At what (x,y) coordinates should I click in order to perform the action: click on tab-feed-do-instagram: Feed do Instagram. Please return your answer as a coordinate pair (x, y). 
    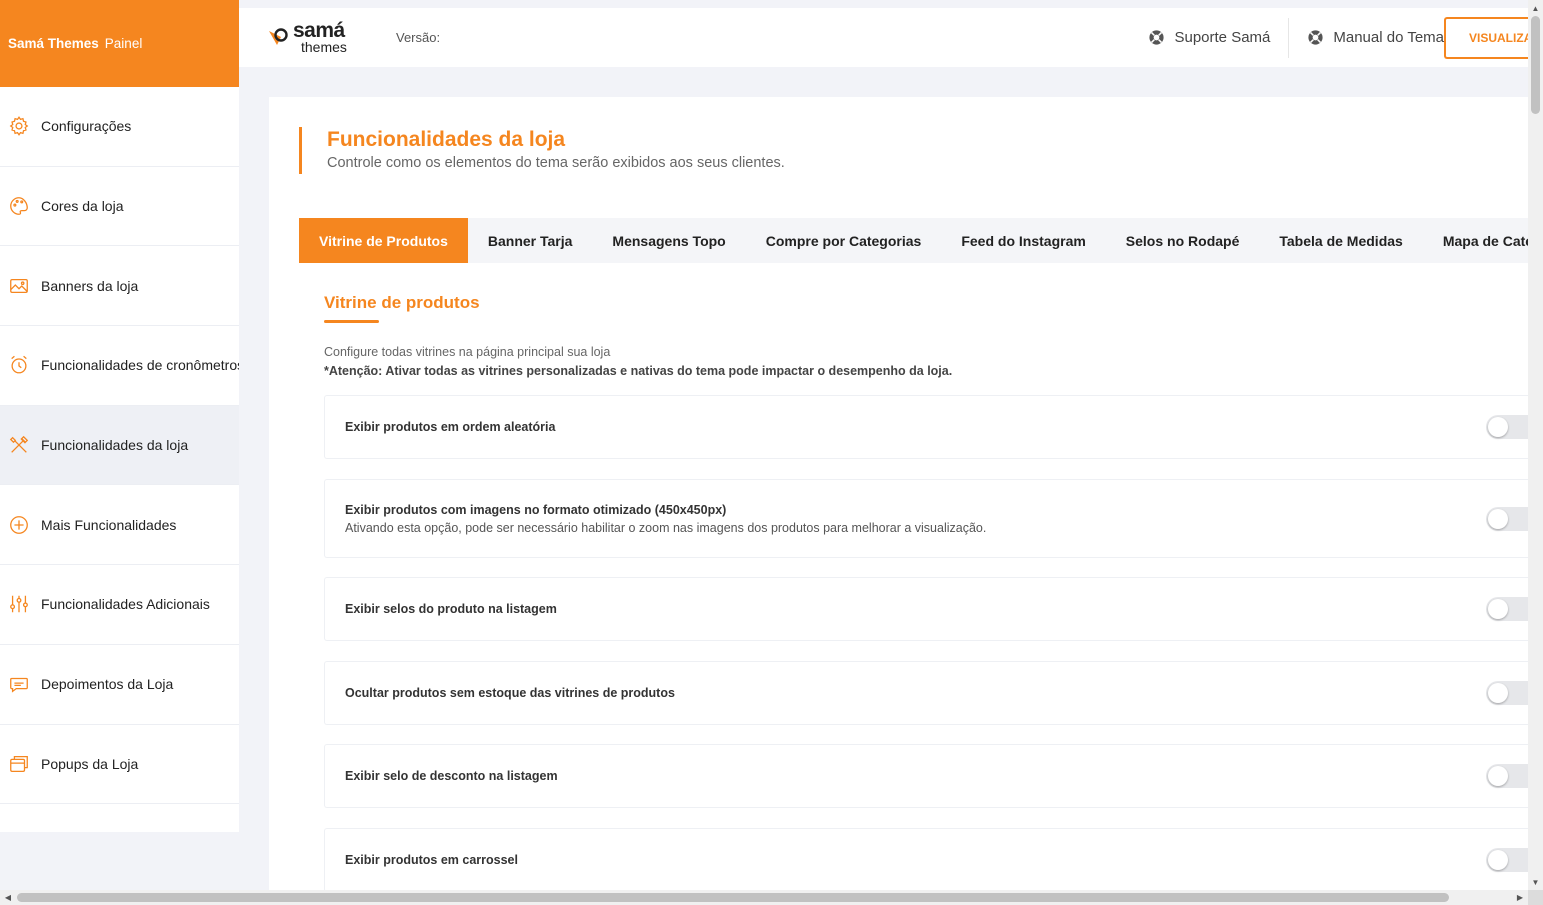
    Looking at the image, I should click on (1023, 240).